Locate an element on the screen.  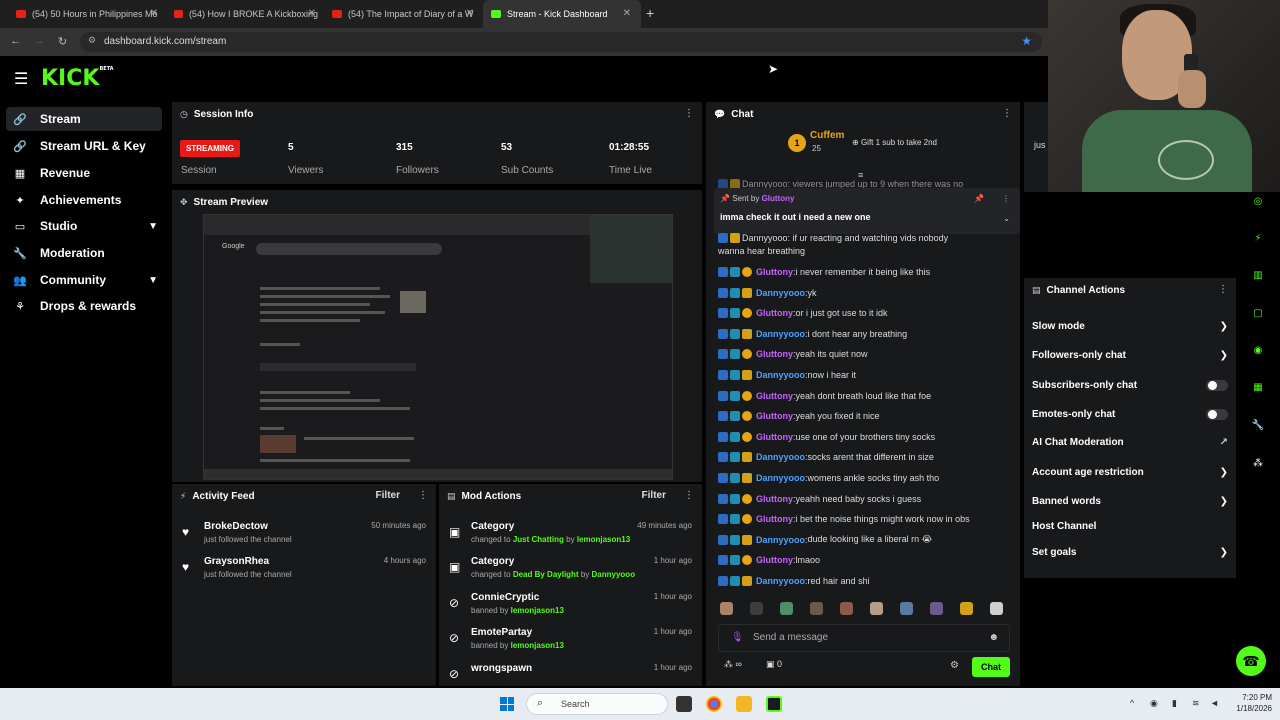
back-icon: ← is located at coordinates (15, 41).